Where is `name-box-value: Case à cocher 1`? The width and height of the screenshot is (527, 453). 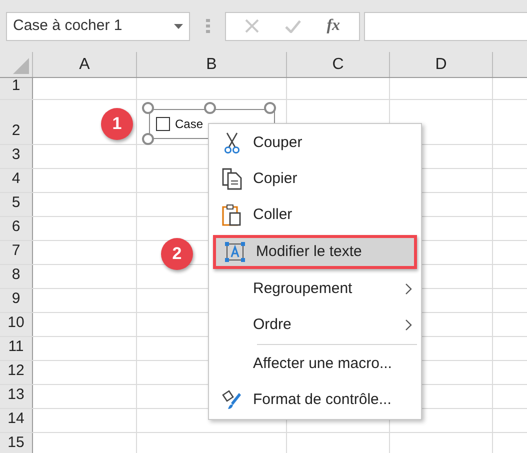
name-box-value: Case à cocher 1 is located at coordinates (67, 26).